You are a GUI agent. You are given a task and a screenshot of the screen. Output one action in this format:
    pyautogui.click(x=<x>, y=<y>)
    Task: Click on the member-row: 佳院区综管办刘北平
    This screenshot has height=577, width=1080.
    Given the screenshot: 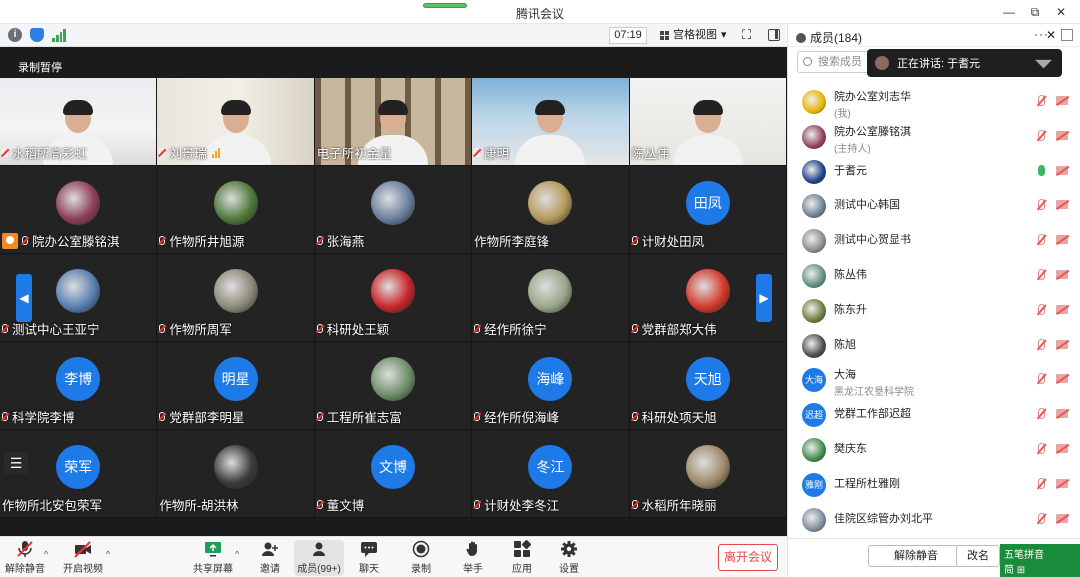 What is the action you would take?
    pyautogui.click(x=934, y=521)
    